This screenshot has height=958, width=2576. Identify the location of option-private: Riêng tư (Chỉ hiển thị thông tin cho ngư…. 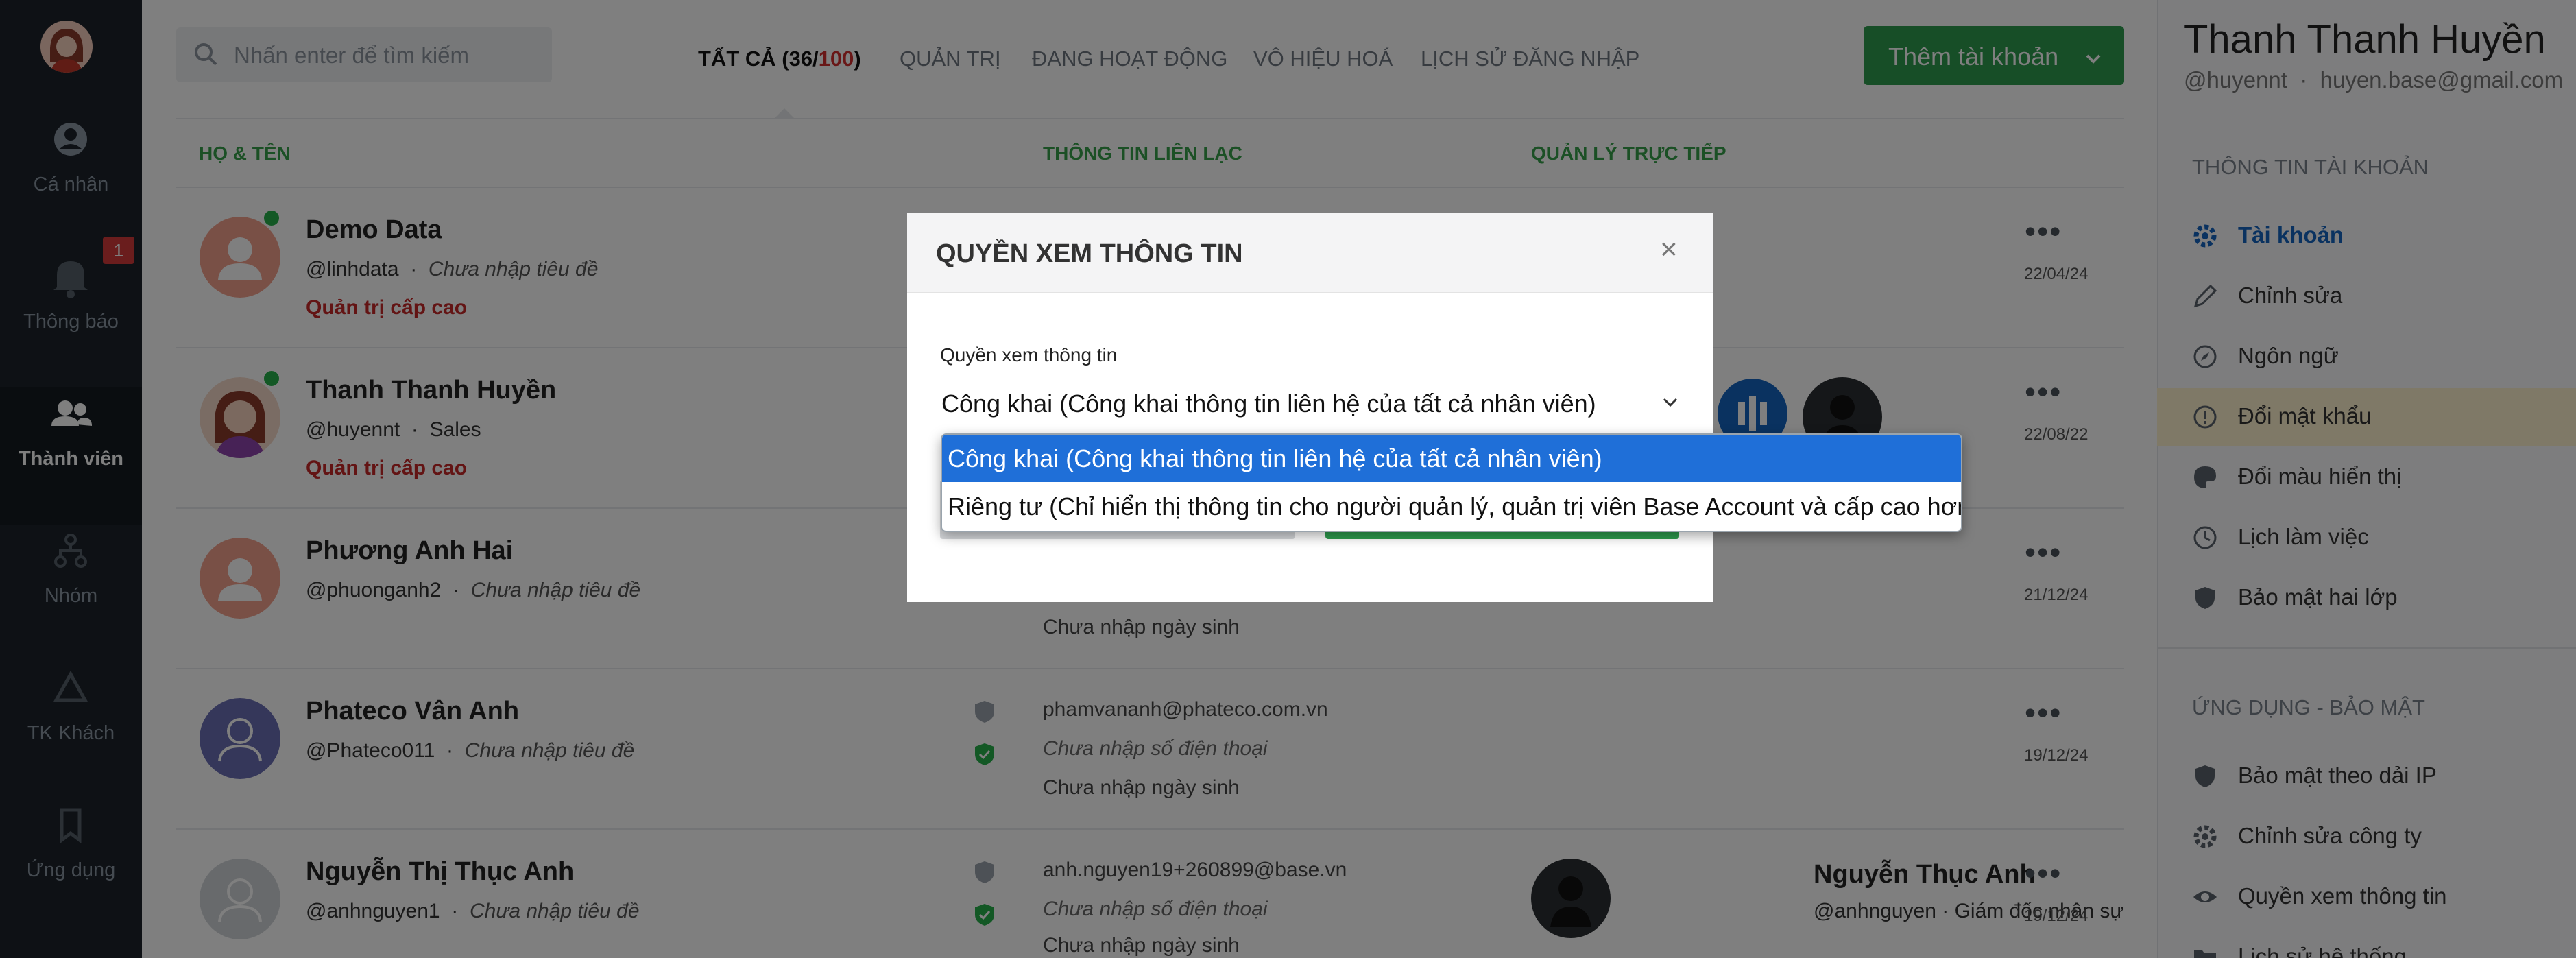
(1452, 506).